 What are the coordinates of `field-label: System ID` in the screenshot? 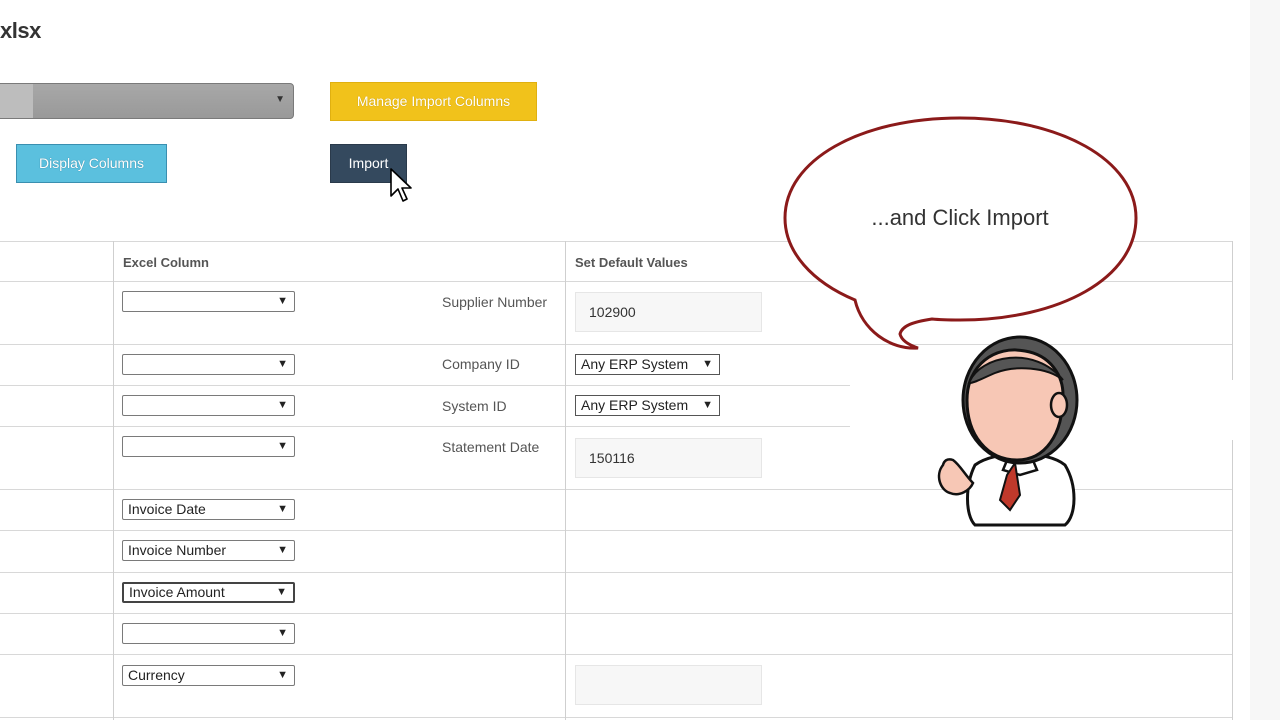 It's located at (474, 406).